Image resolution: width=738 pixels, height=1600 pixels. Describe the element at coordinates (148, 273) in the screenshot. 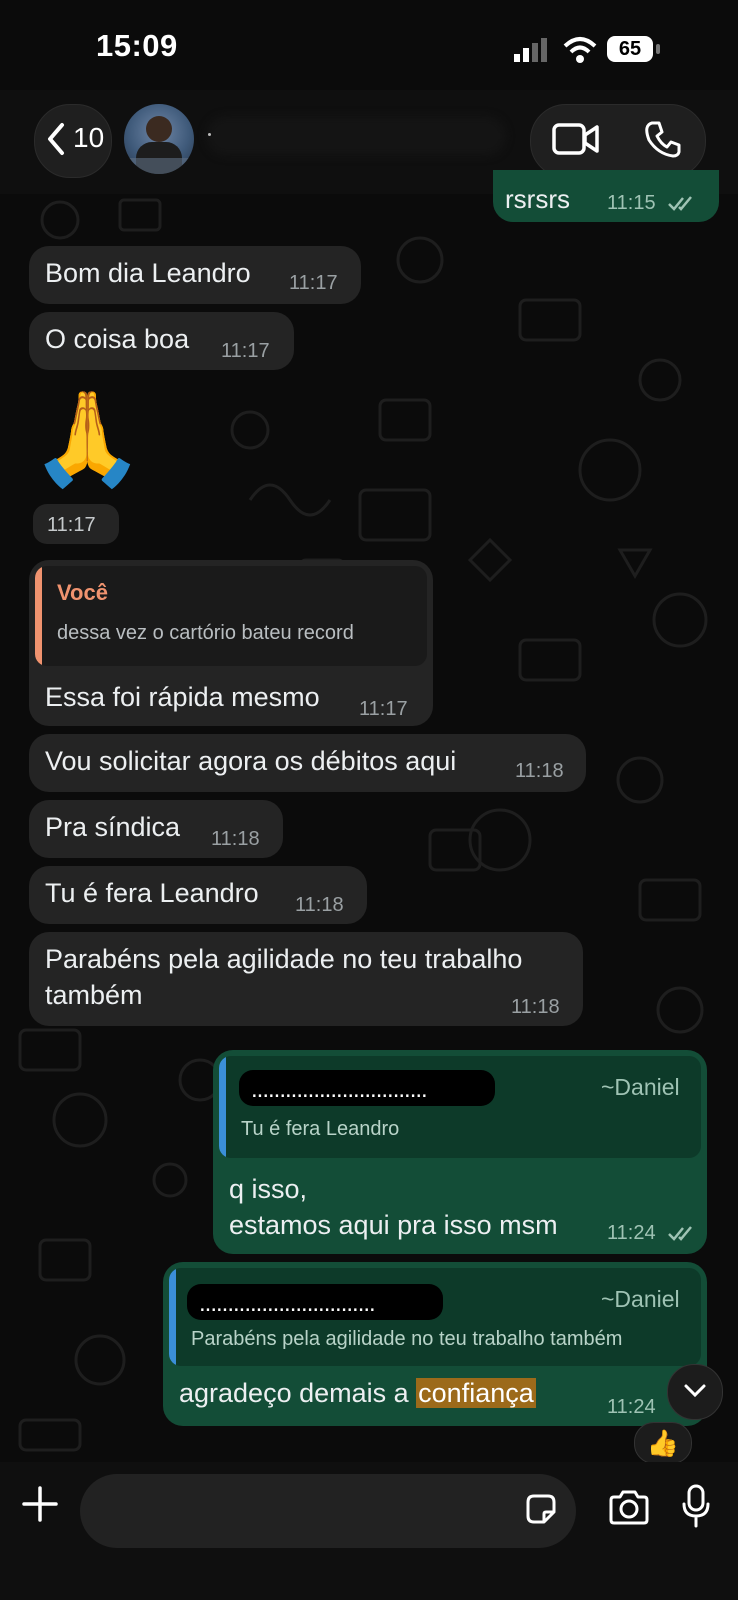

I see `message-text: Bom dia Leandro` at that location.